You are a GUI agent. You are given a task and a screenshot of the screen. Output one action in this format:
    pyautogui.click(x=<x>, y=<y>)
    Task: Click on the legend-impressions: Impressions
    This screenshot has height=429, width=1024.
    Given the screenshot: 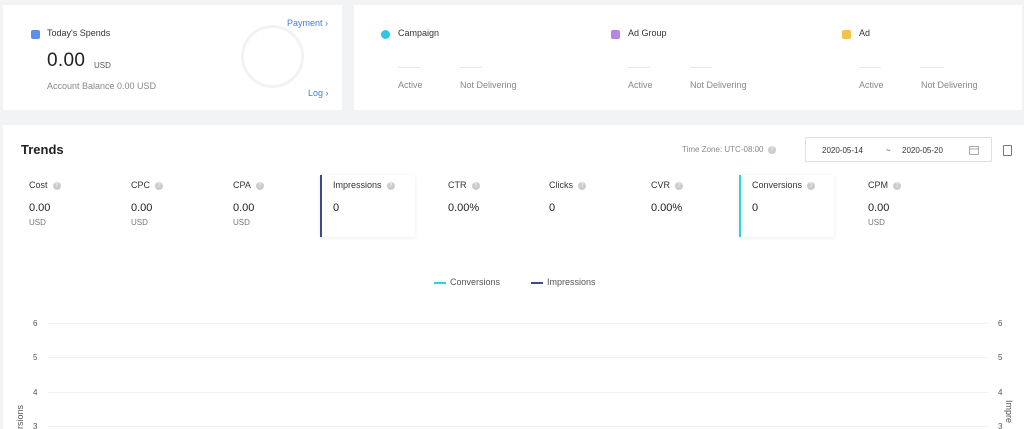 What is the action you would take?
    pyautogui.click(x=563, y=282)
    